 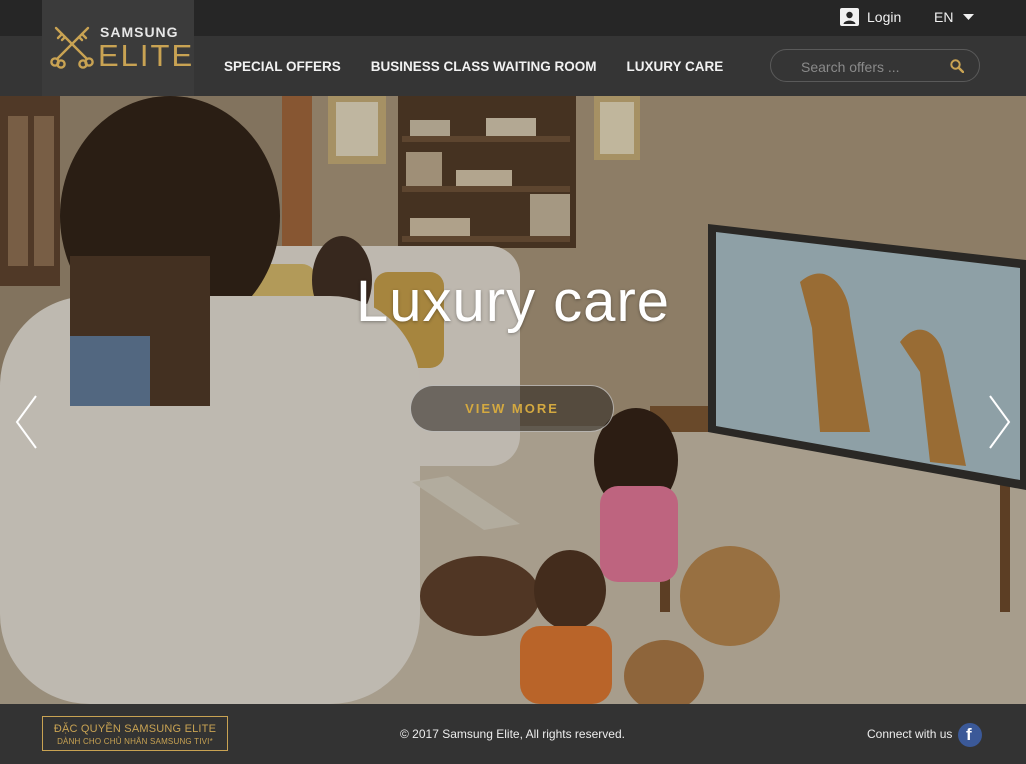 I want to click on samsung-elite-logo: SAMSUNG ELITE, so click(x=118, y=48).